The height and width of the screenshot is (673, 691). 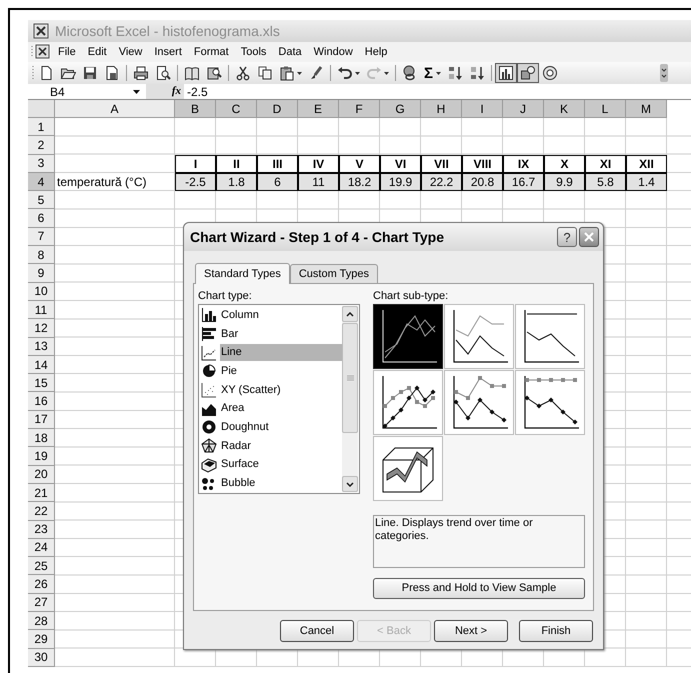 What do you see at coordinates (317, 631) in the screenshot?
I see `dialog-button: Cancel` at bounding box center [317, 631].